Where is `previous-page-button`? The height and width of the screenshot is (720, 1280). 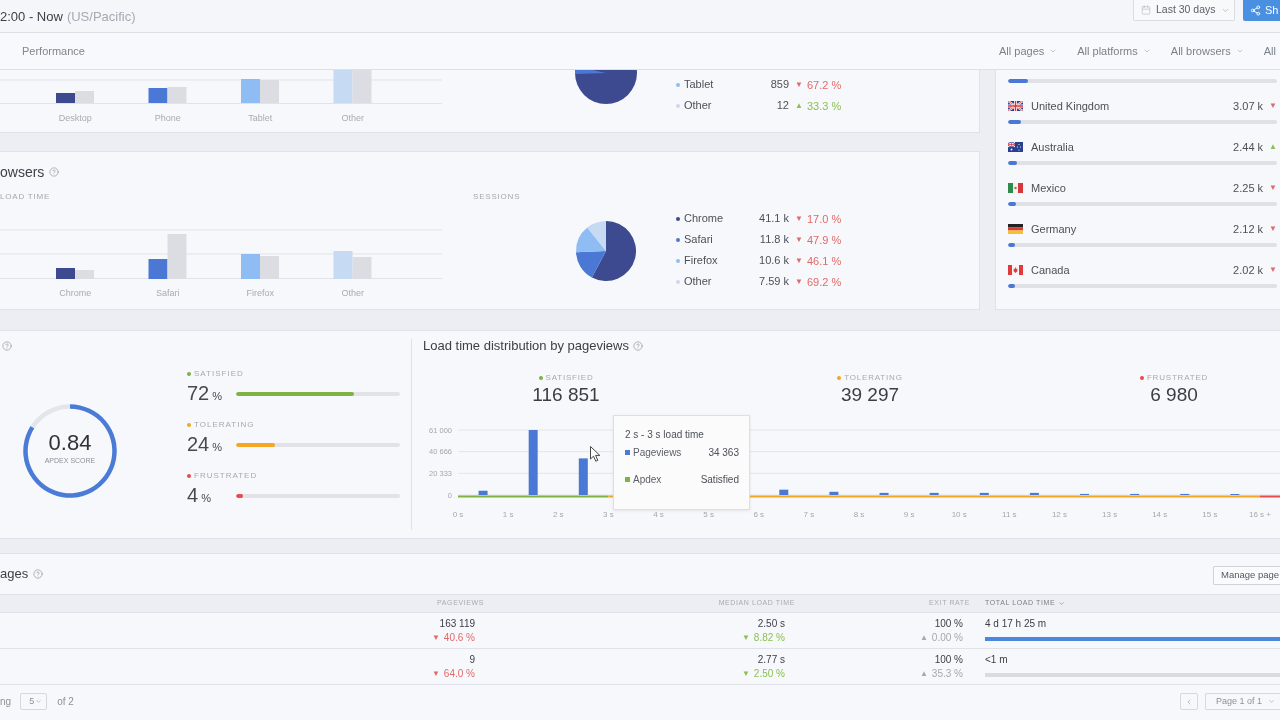 previous-page-button is located at coordinates (1189, 701).